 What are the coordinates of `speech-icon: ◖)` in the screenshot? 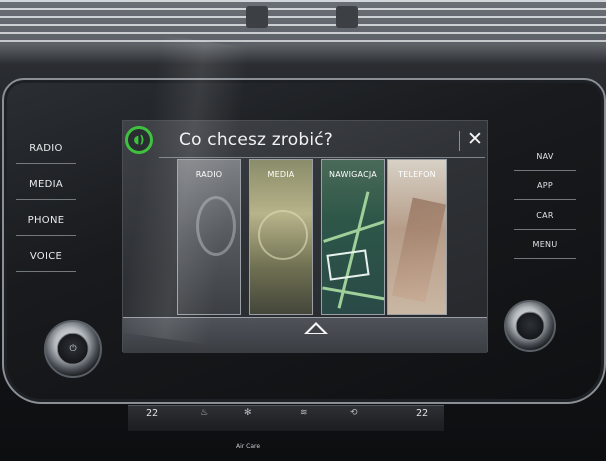 It's located at (139, 140).